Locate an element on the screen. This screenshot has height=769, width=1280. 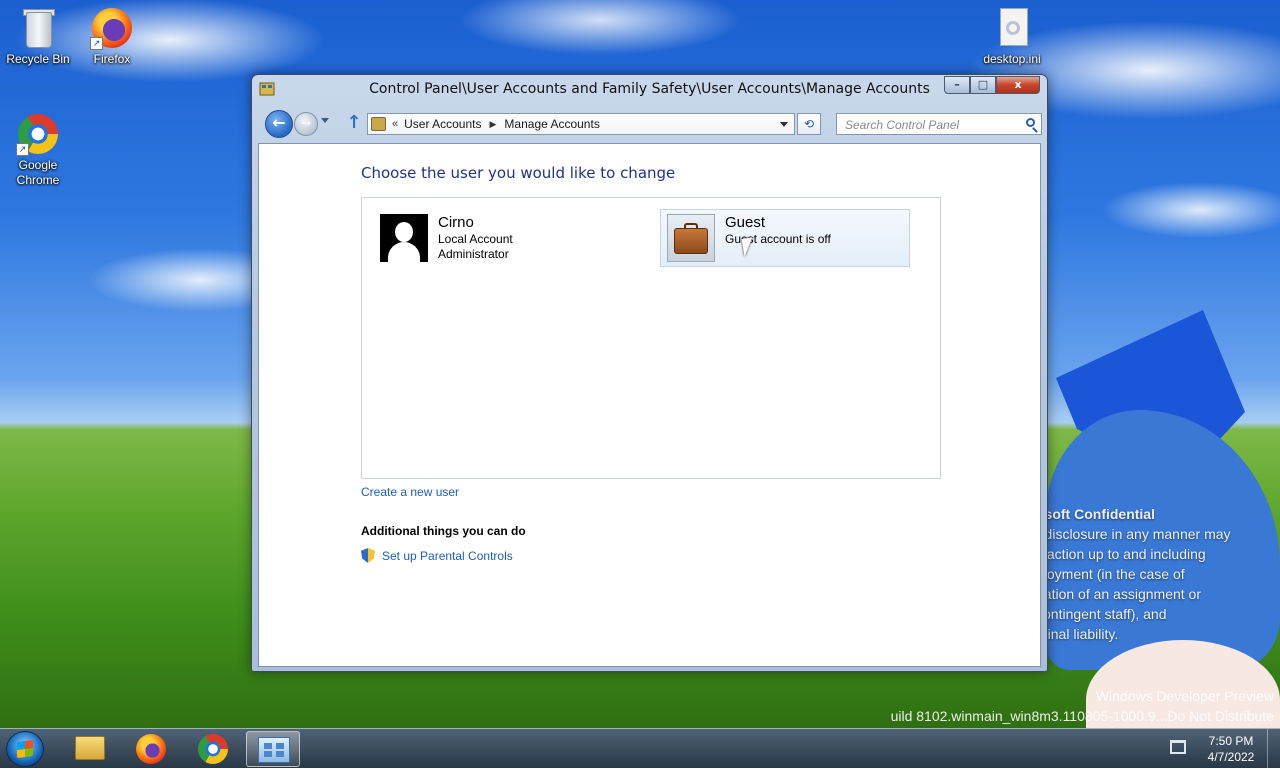
desktop-icon-label: desktop.ini is located at coordinates (1012, 59).